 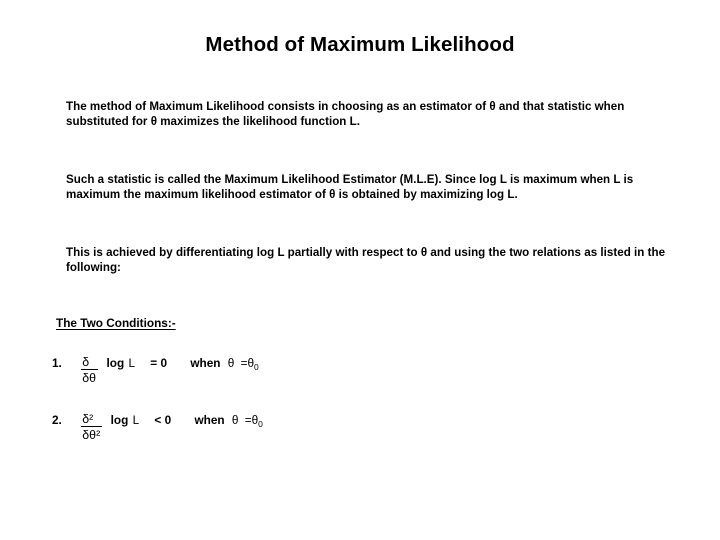 I want to click on condition-operator: < 0, so click(x=163, y=420).